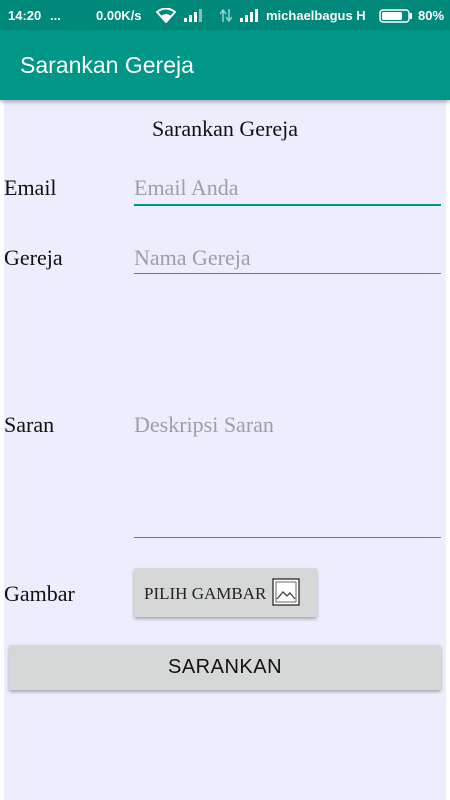 This screenshot has width=450, height=800. Describe the element at coordinates (33, 257) in the screenshot. I see `church-label: Gereja` at that location.